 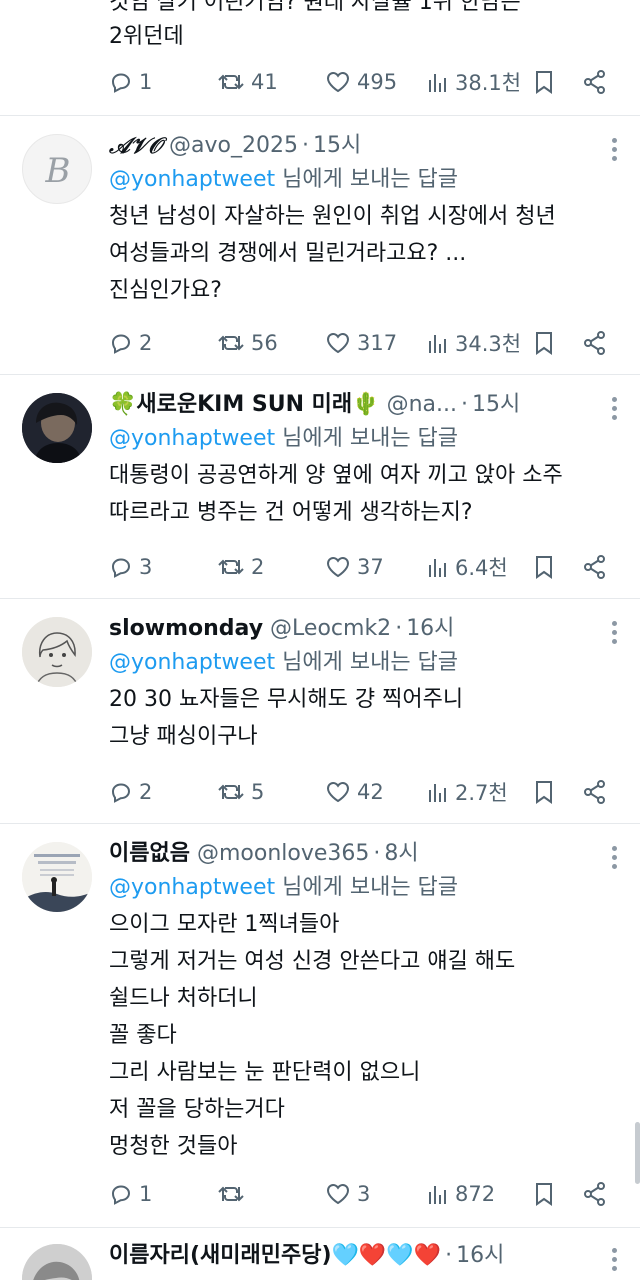 What do you see at coordinates (135, 146) in the screenshot?
I see `display-name: 𝒜𝒱𝒪` at bounding box center [135, 146].